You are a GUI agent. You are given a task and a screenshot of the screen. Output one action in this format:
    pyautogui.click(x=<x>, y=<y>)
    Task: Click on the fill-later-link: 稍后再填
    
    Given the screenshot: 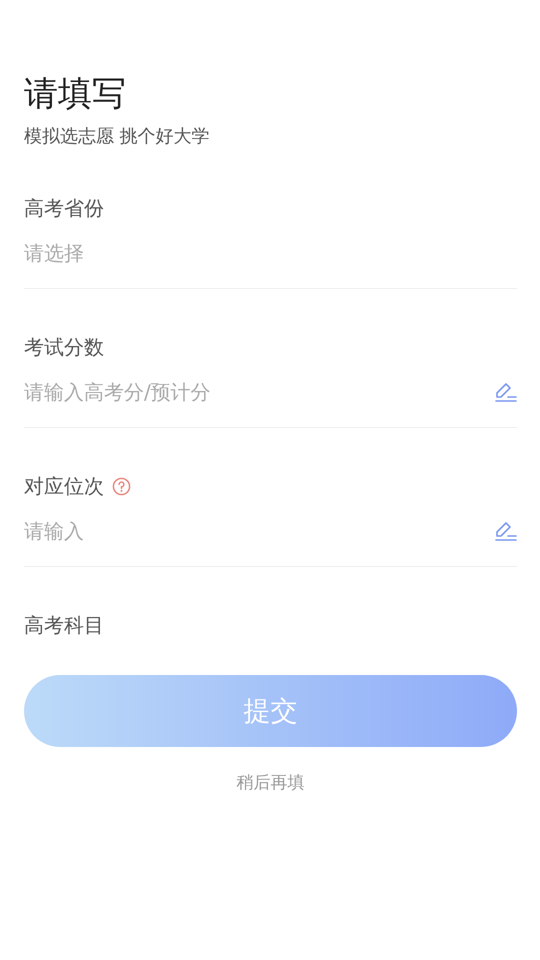 What is the action you would take?
    pyautogui.click(x=270, y=782)
    